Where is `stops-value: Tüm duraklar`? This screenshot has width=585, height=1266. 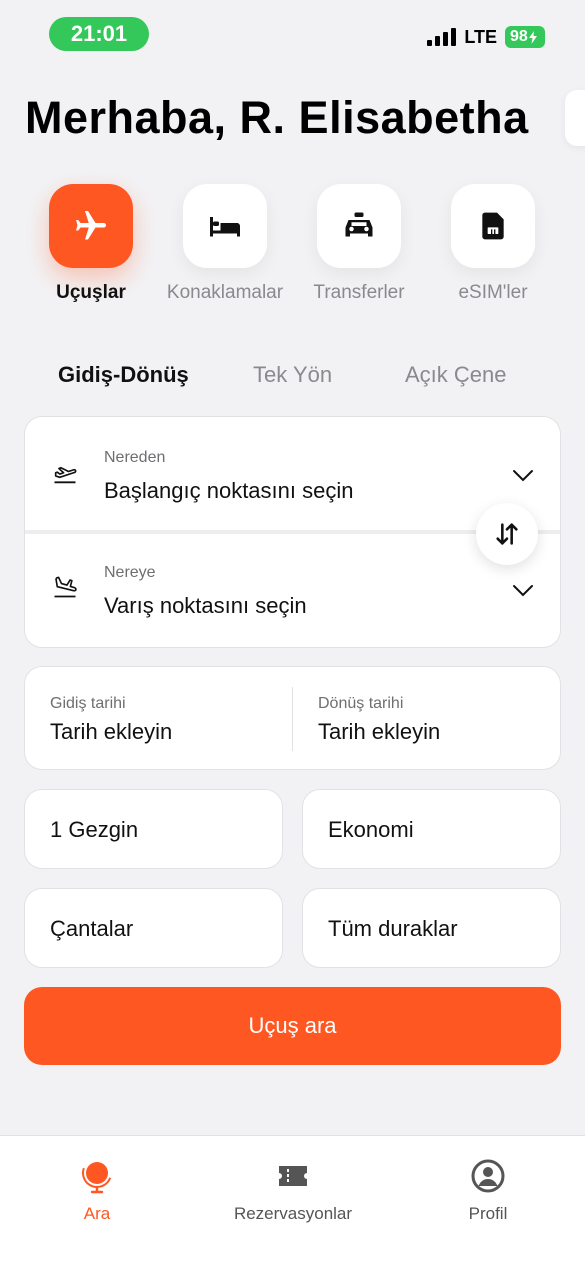
stops-value: Tüm duraklar is located at coordinates (393, 928).